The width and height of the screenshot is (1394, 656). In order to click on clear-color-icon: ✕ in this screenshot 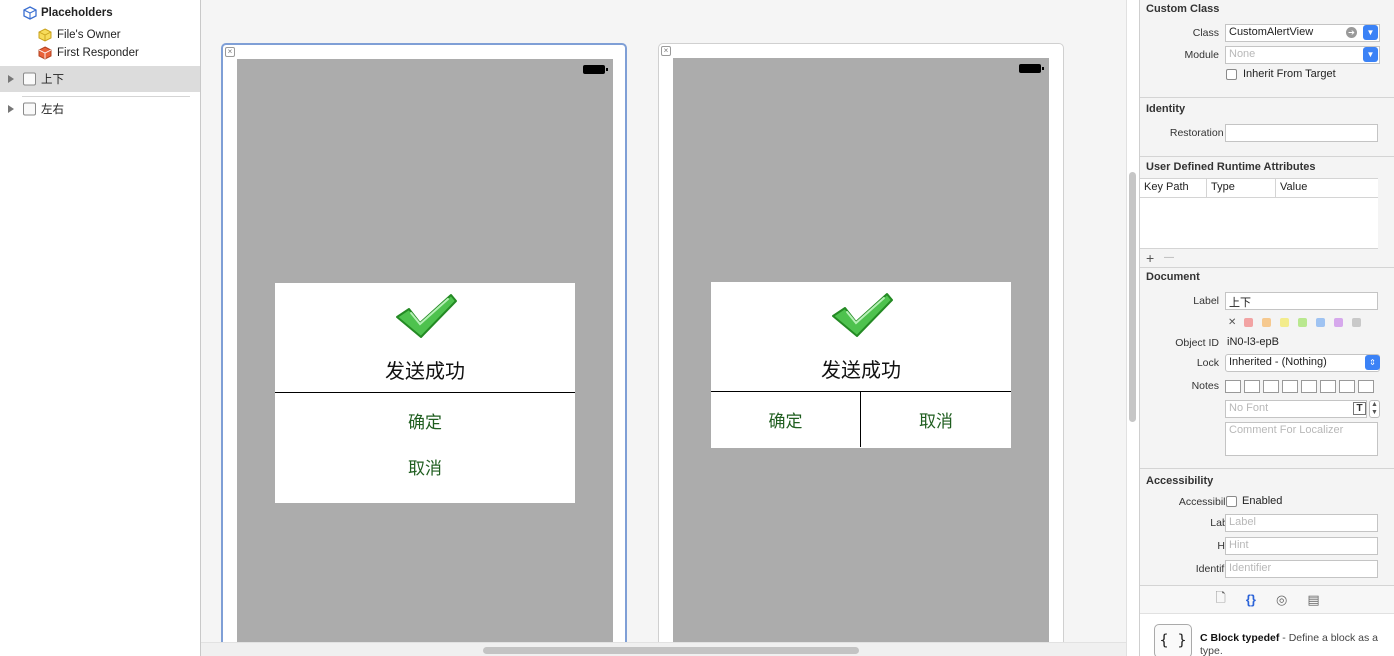, I will do `click(1232, 322)`.